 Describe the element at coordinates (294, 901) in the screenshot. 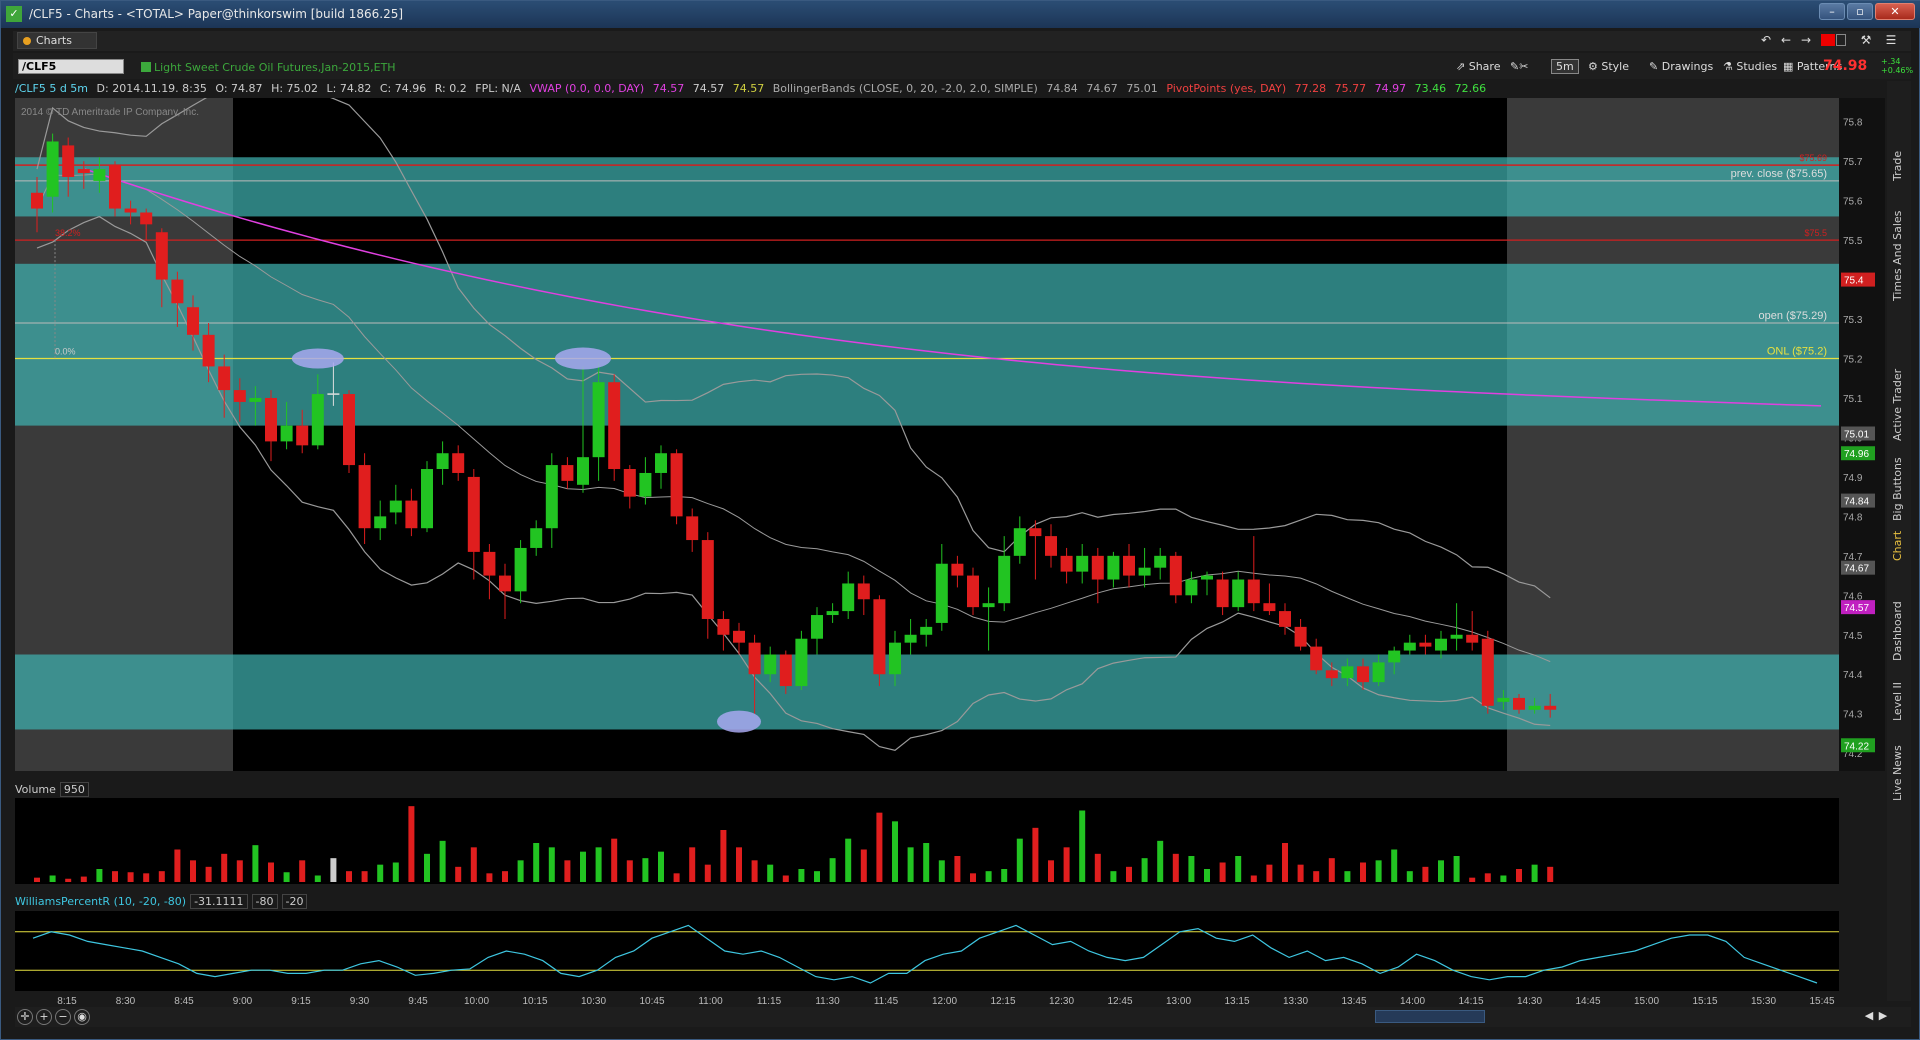

I see `williams-oversold: -20` at that location.